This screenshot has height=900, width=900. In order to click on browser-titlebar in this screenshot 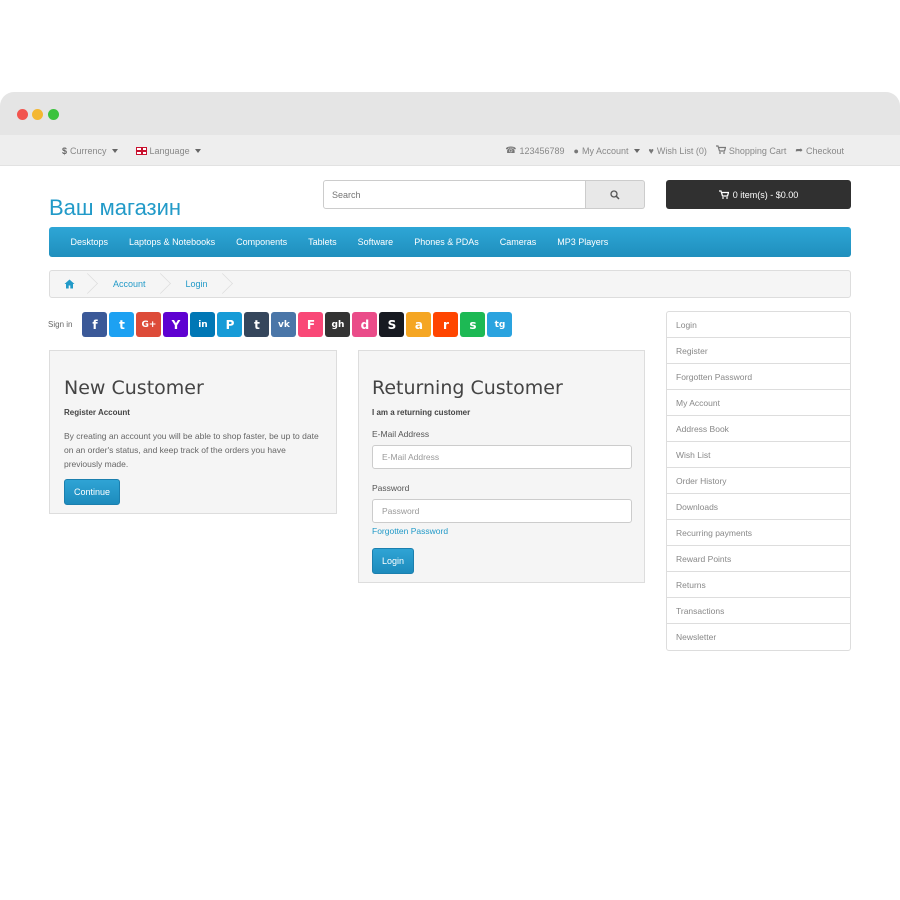, I will do `click(450, 113)`.